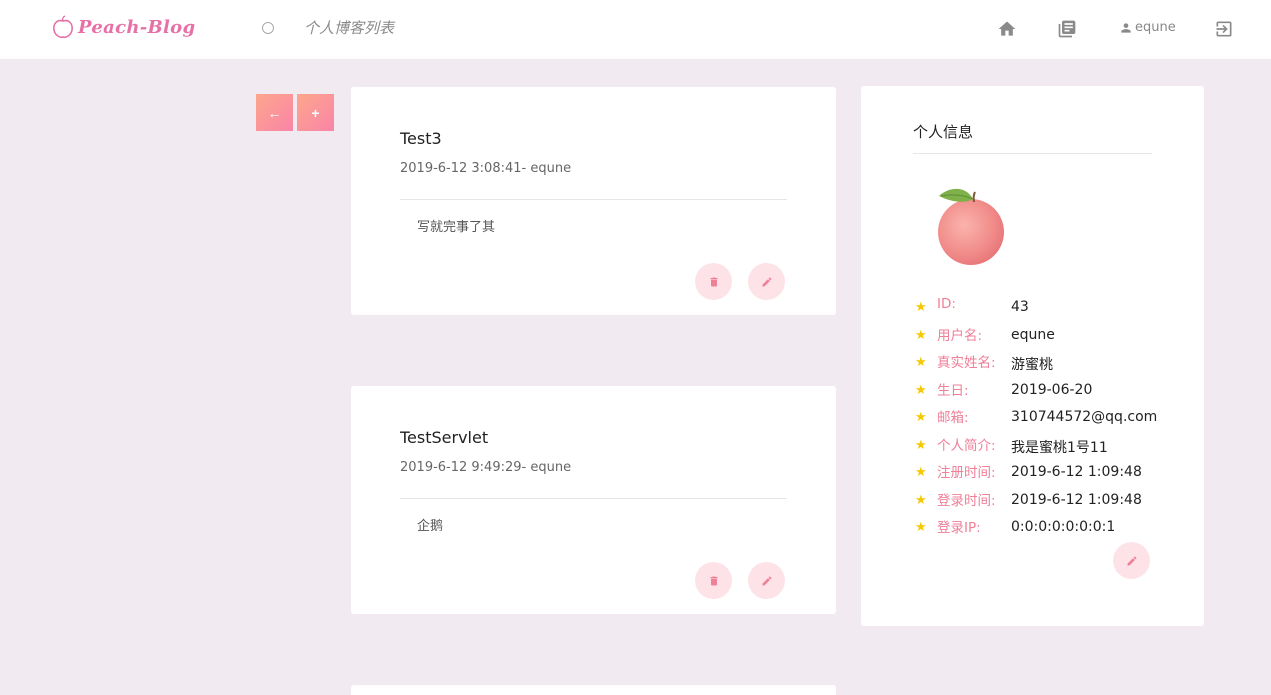 This screenshot has width=1271, height=695. Describe the element at coordinates (953, 418) in the screenshot. I see `field-label: 邮箱:` at that location.